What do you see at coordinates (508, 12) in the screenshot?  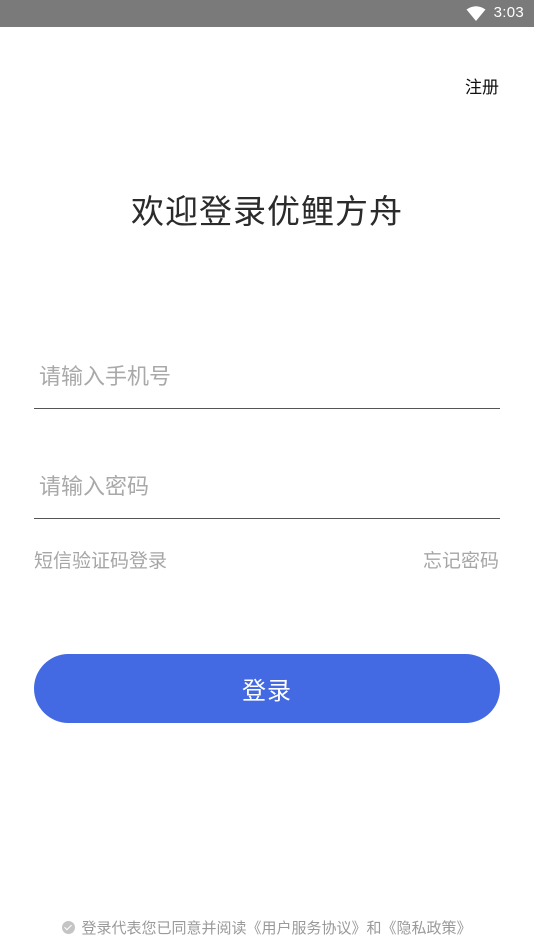 I see `status-time: 3:03` at bounding box center [508, 12].